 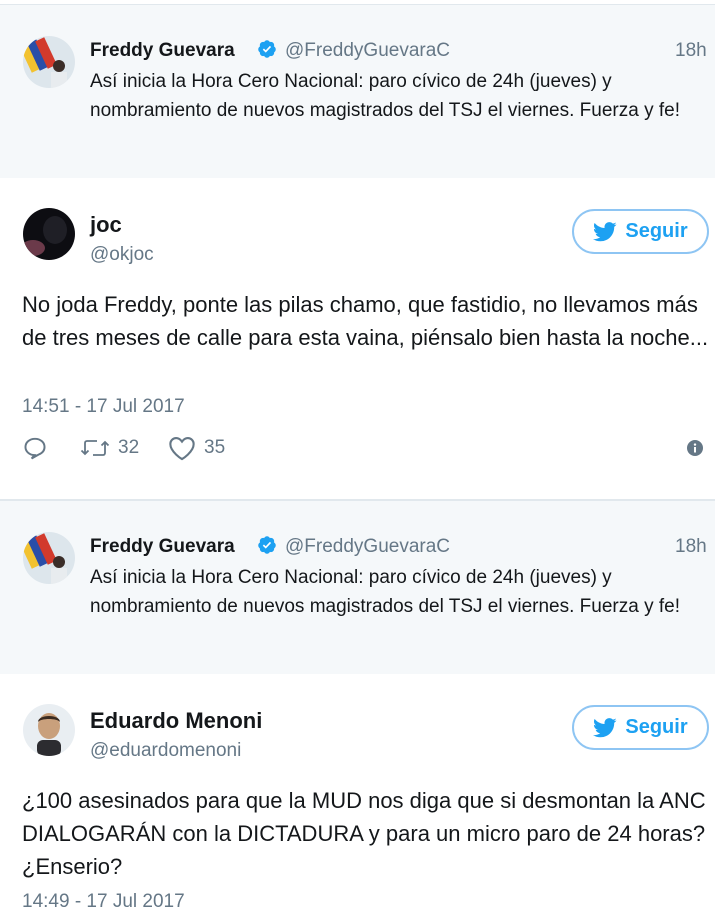 I want to click on like-count: 35, so click(x=215, y=447).